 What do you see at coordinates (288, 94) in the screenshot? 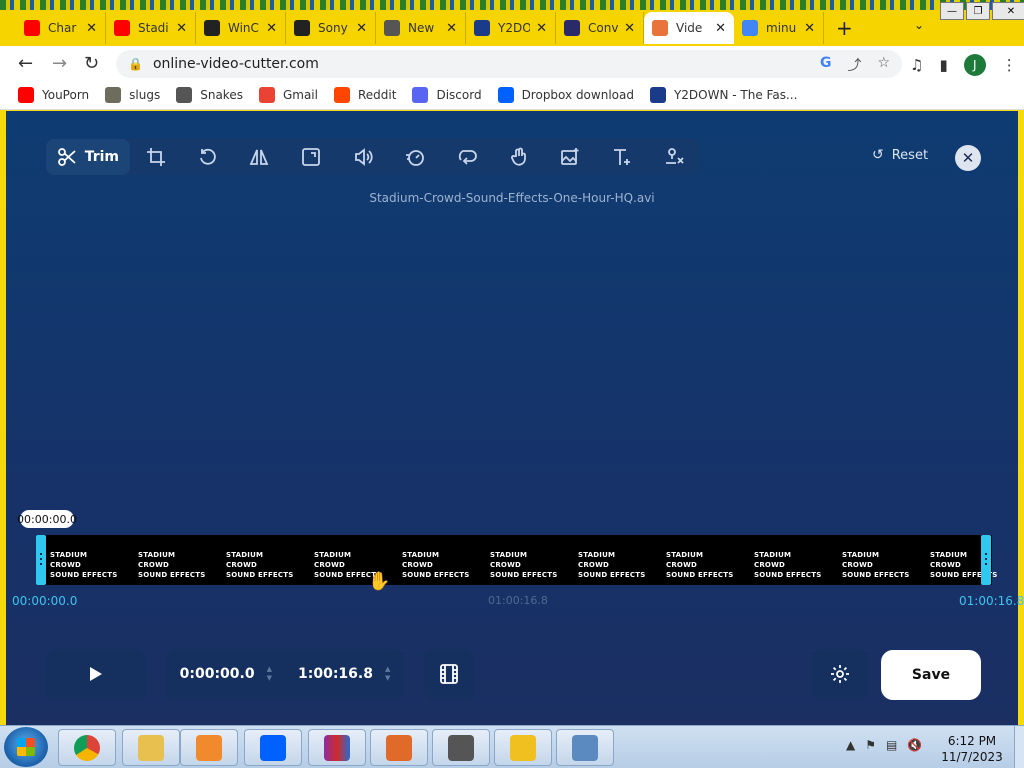
I see `bookmark-item: Gmail` at bounding box center [288, 94].